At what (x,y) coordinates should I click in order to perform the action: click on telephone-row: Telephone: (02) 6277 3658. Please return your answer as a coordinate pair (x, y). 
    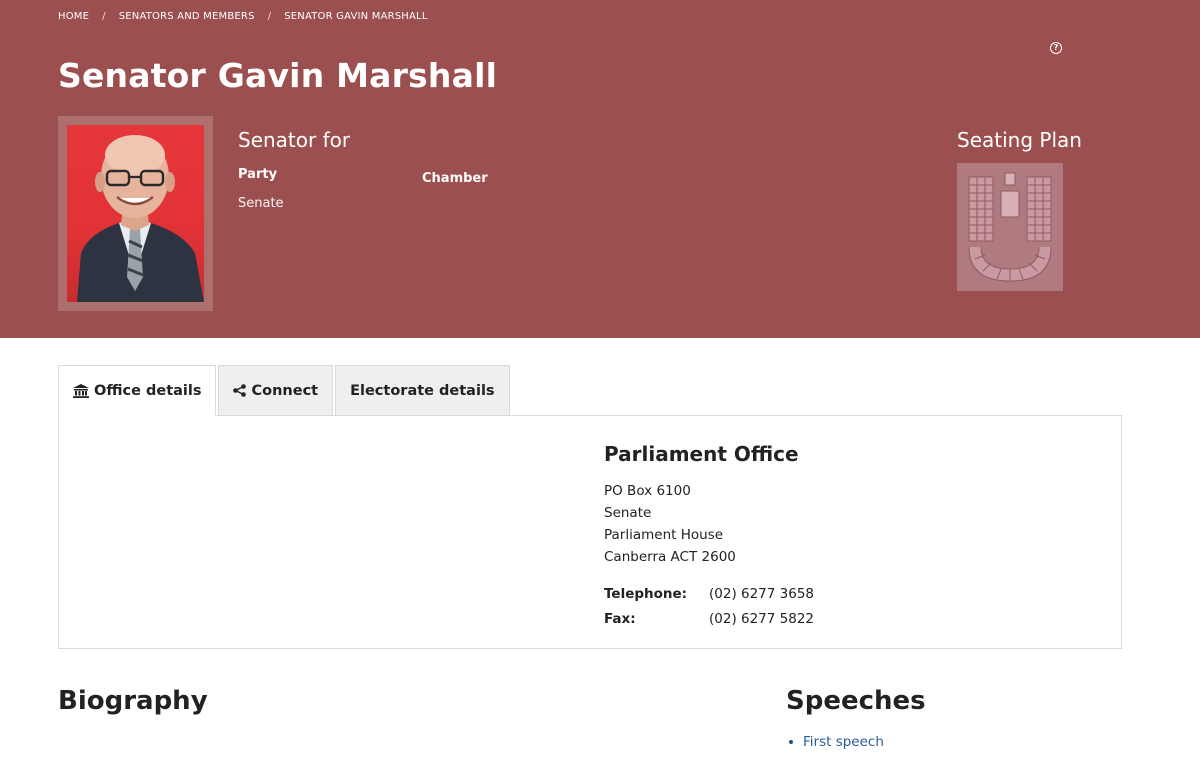
    Looking at the image, I should click on (709, 594).